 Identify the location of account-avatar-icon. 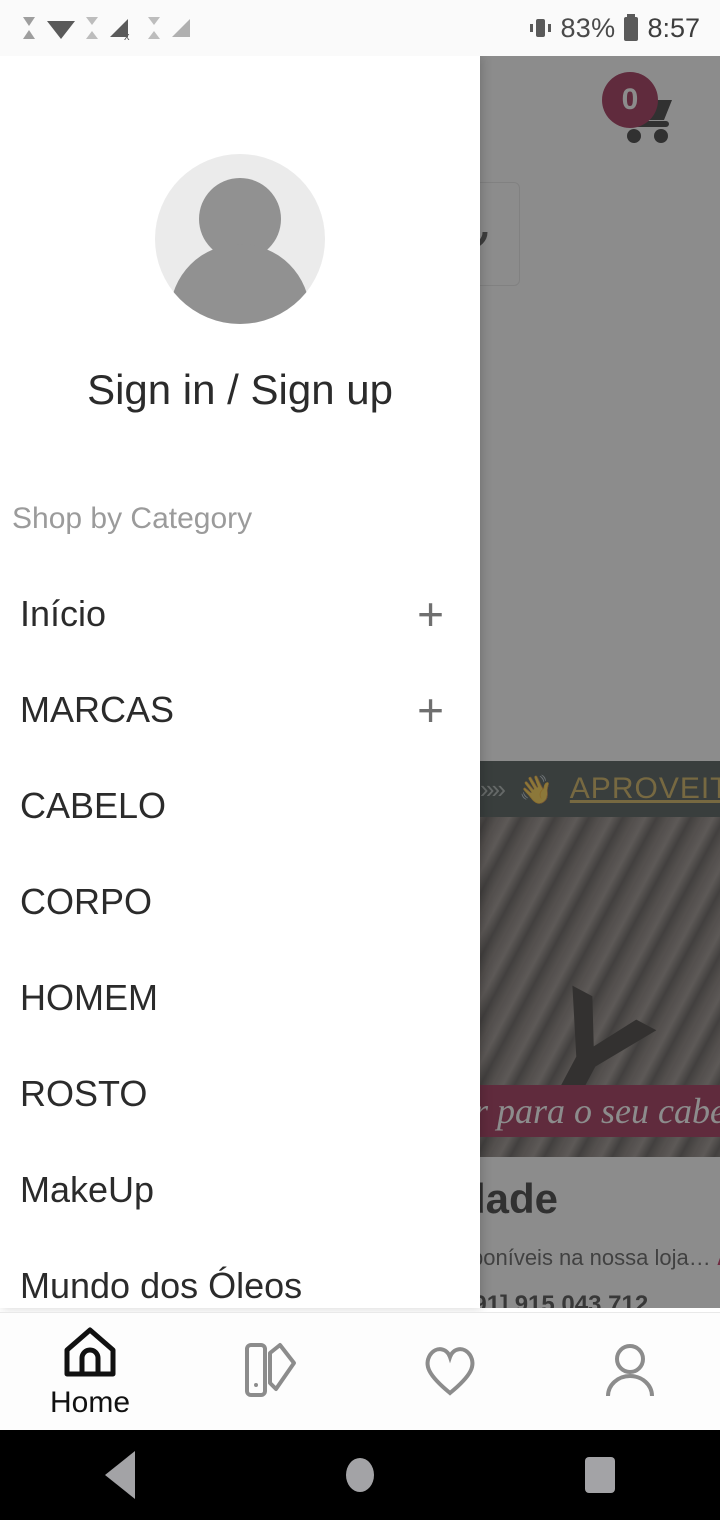
(240, 239).